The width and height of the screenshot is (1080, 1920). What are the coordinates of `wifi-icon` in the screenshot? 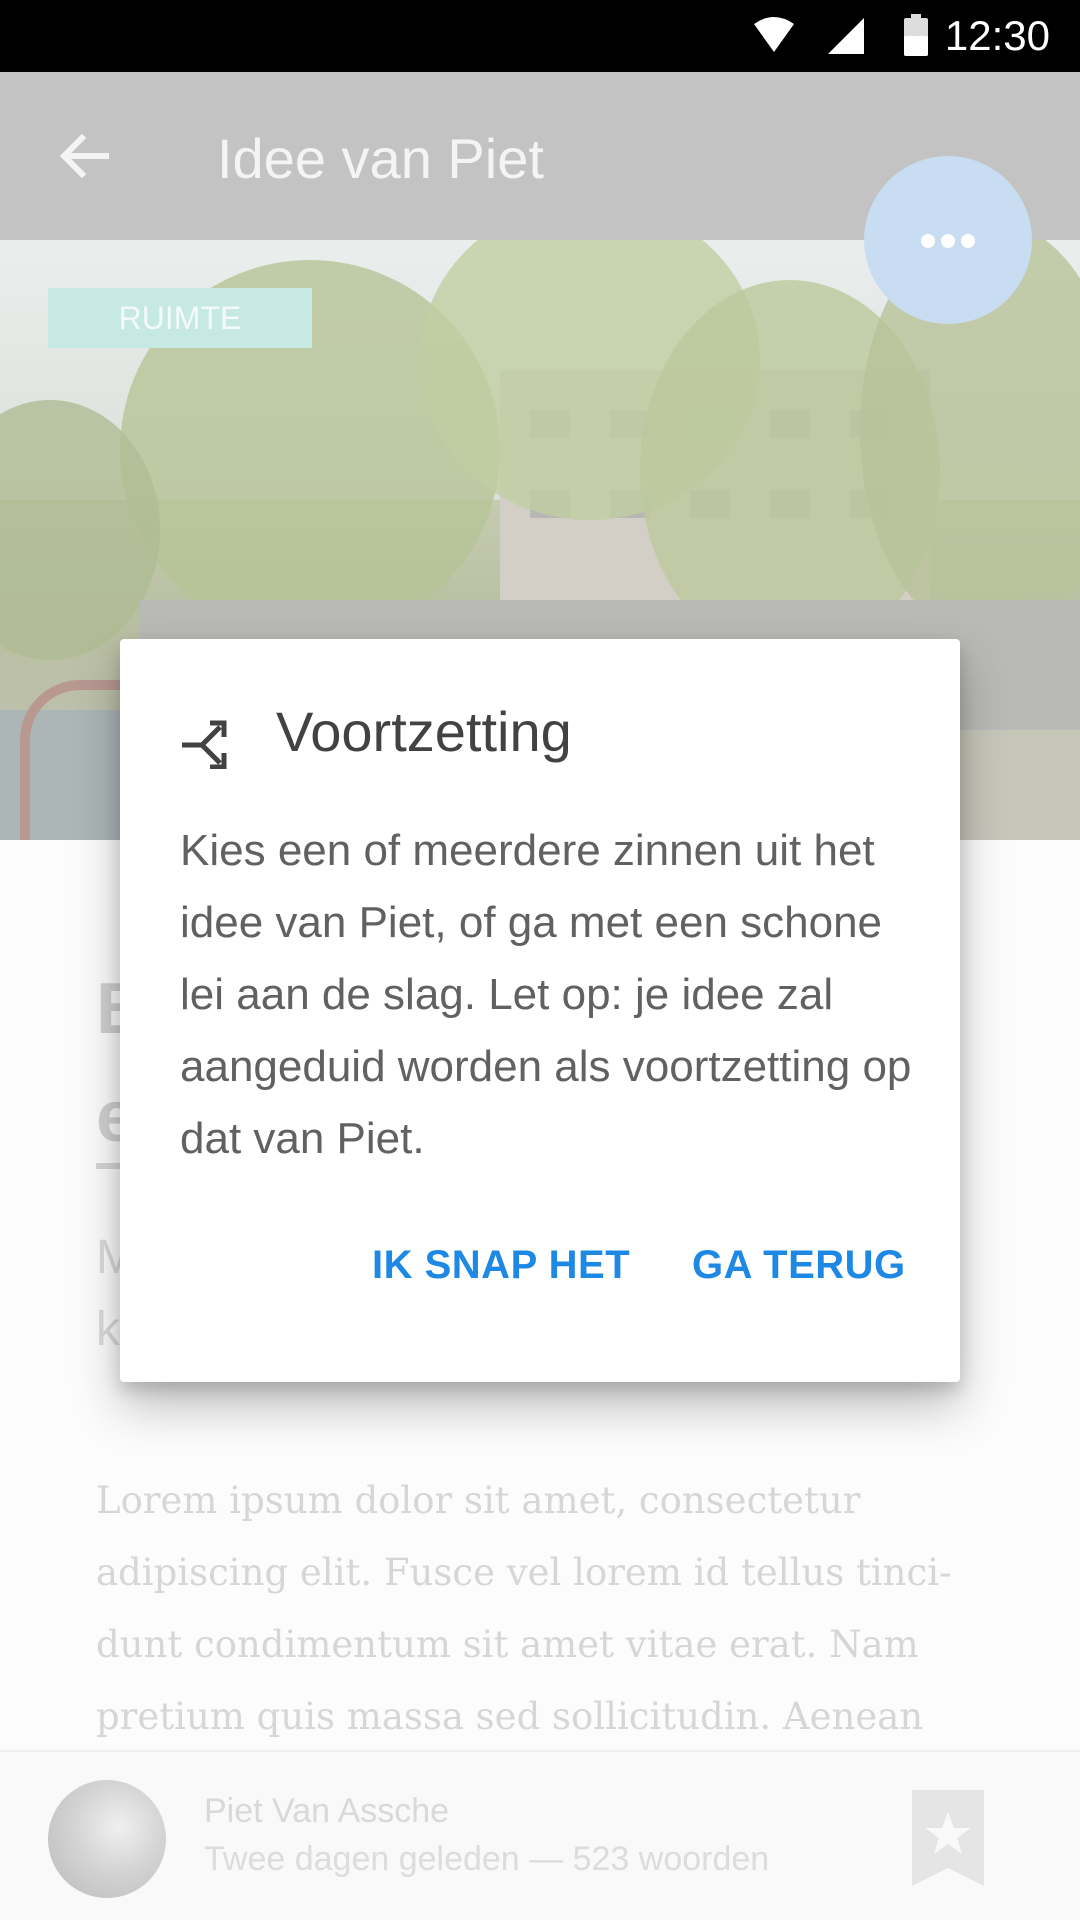 It's located at (774, 34).